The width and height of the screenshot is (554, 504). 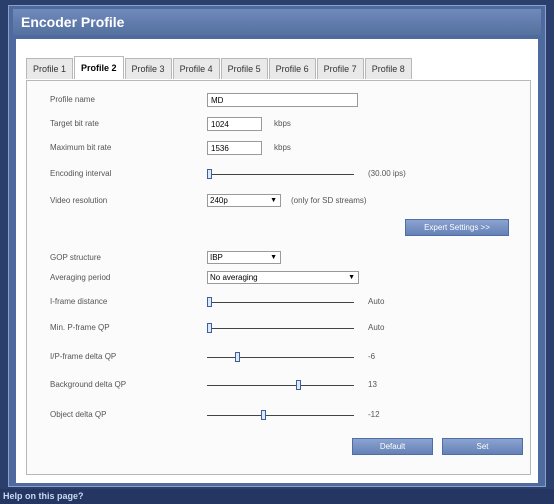 What do you see at coordinates (340, 68) in the screenshot?
I see `tab-profile-7: Profile 7` at bounding box center [340, 68].